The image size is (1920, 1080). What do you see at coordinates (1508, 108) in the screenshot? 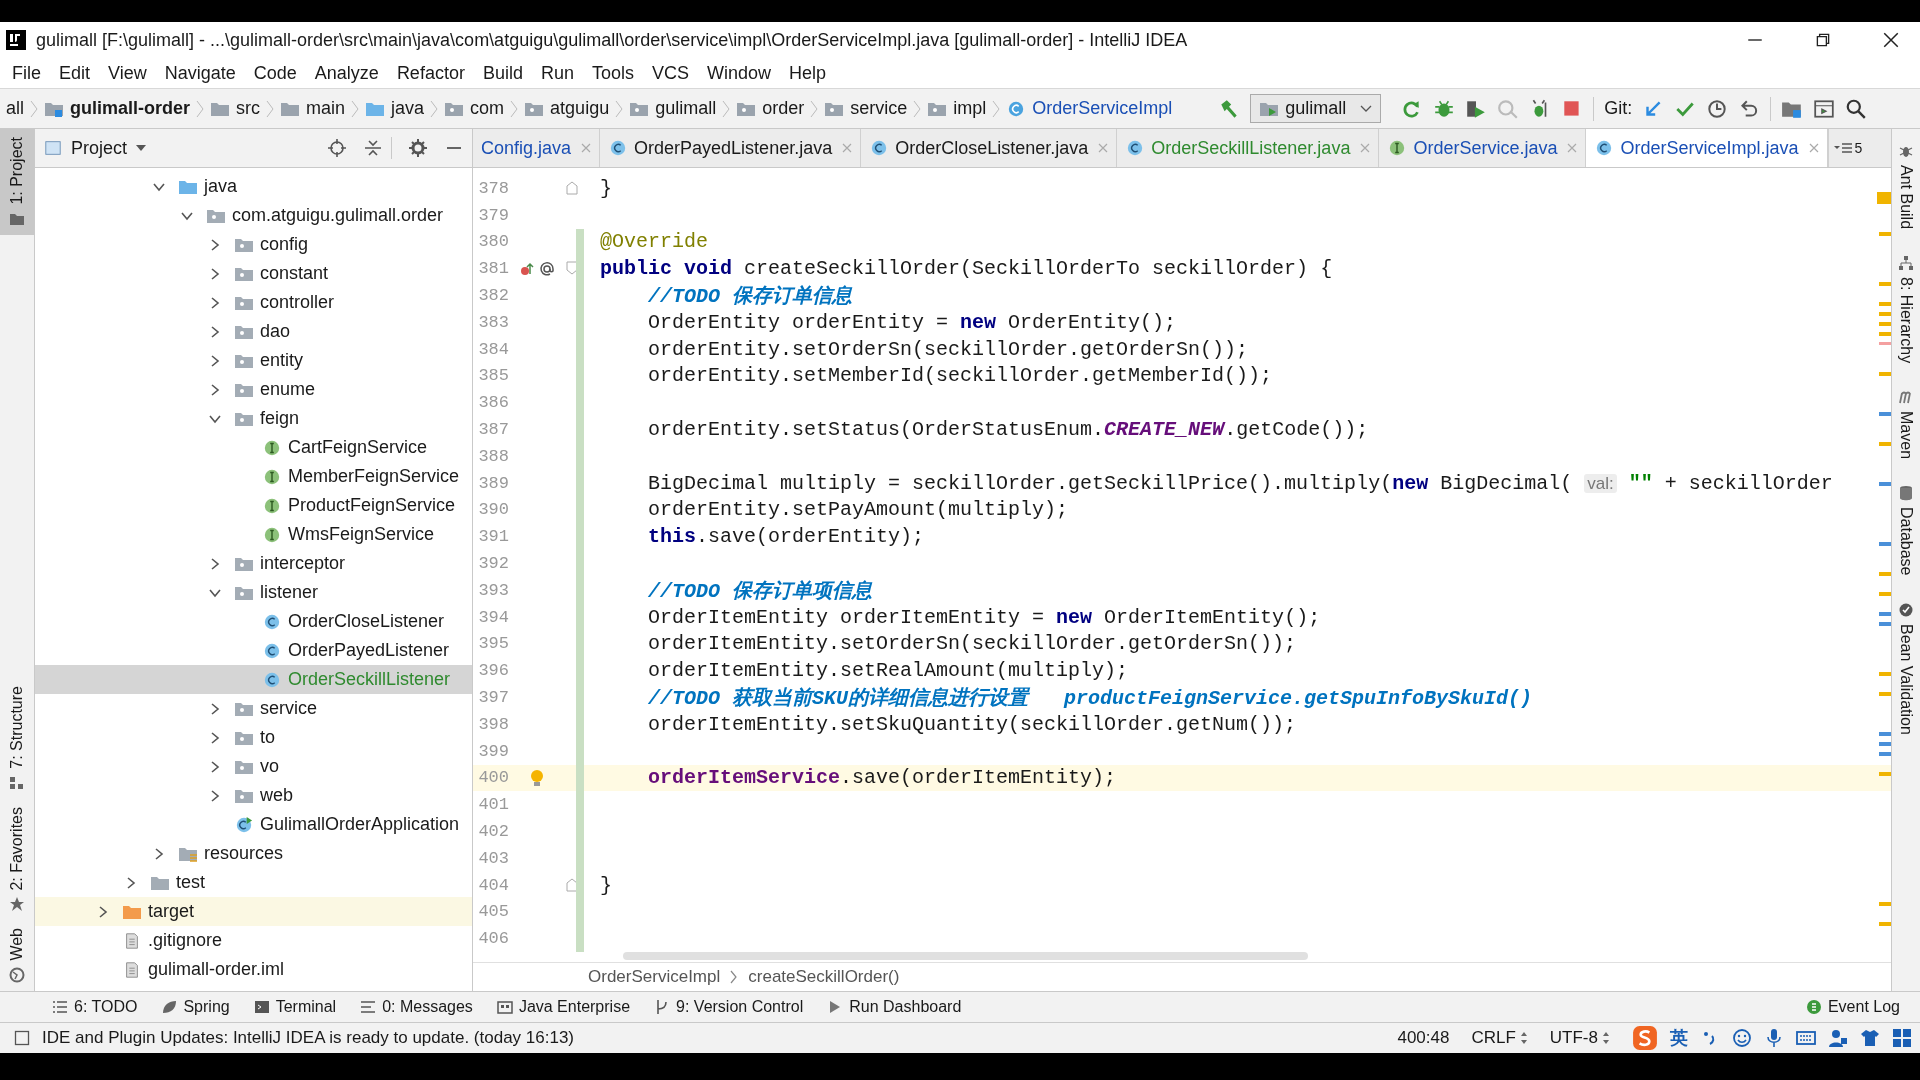
I see `profiler-icon` at bounding box center [1508, 108].